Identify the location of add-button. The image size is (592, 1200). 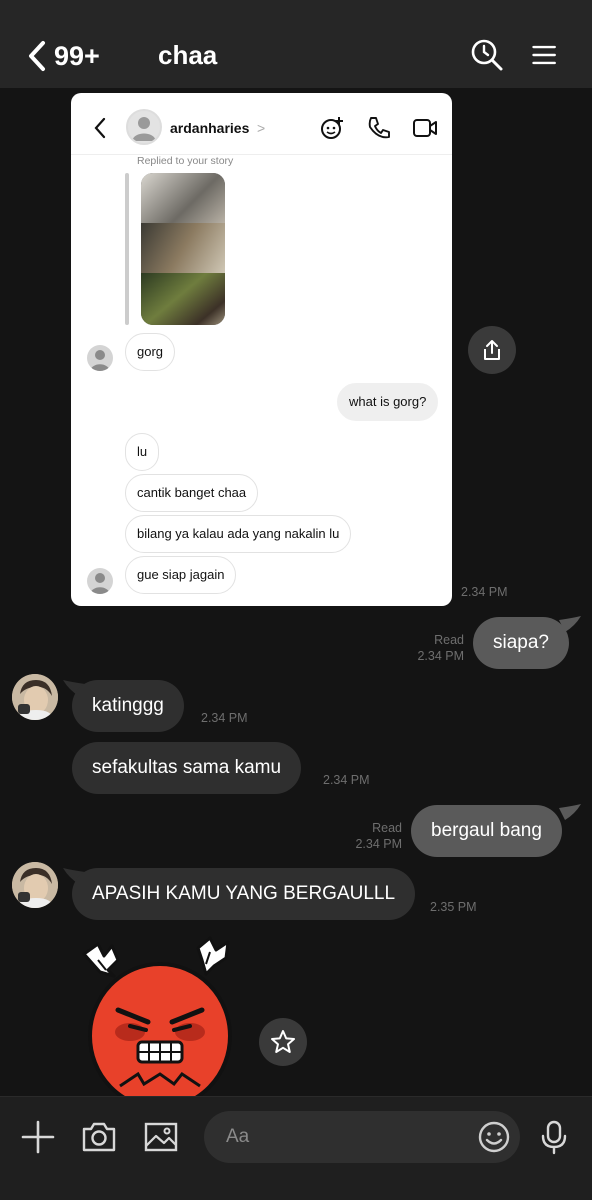
(38, 1137).